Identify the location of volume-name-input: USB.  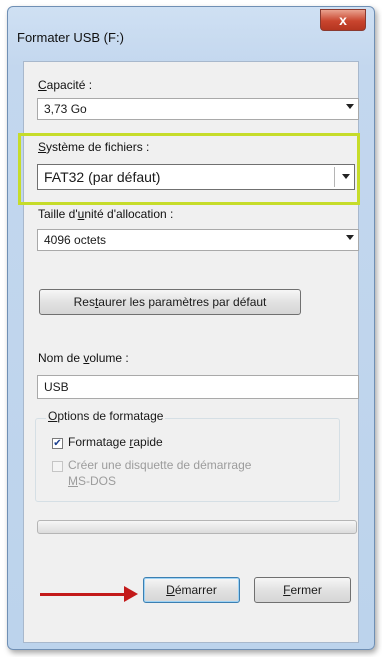
(198, 387).